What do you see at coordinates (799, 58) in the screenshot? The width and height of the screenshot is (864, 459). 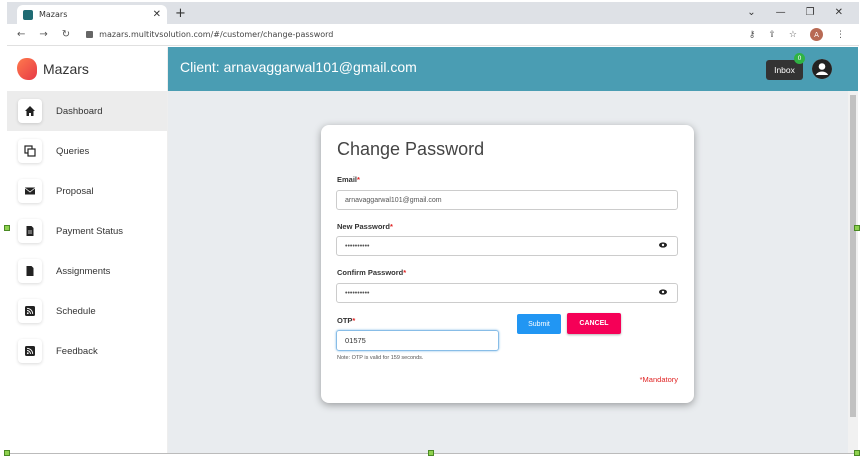 I see `inbox-count-badge: 0` at bounding box center [799, 58].